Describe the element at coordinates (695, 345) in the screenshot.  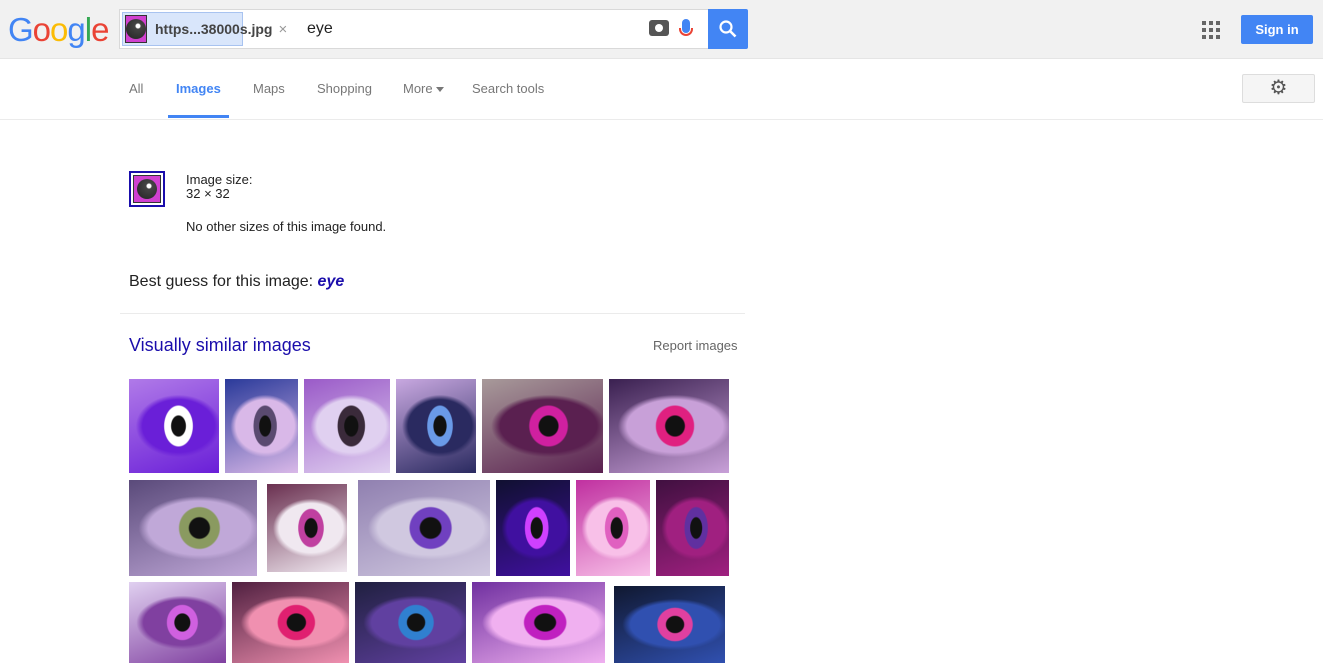
I see `report-images-link: Report images` at that location.